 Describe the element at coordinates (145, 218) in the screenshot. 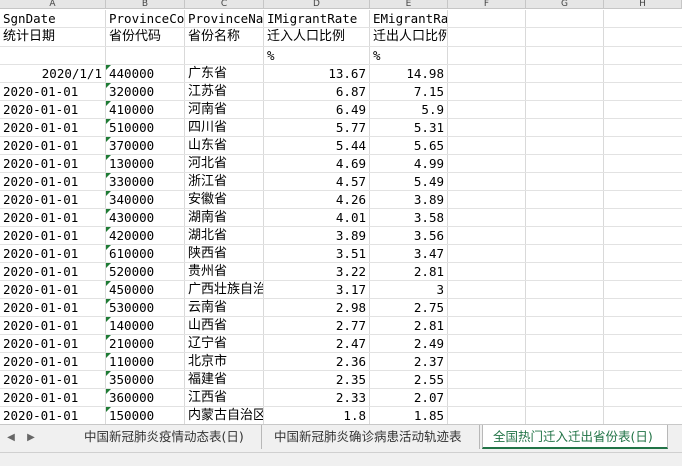

I see `table-cell: 430000` at that location.